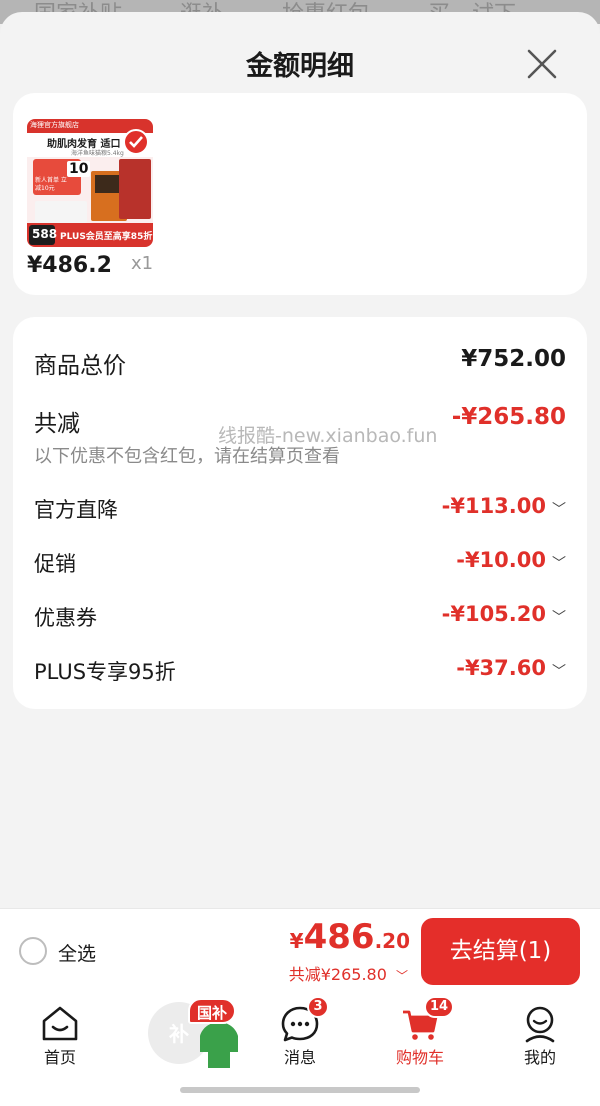 This screenshot has height=1106, width=600. Describe the element at coordinates (493, 614) in the screenshot. I see `discount-value: -¥105.20` at that location.